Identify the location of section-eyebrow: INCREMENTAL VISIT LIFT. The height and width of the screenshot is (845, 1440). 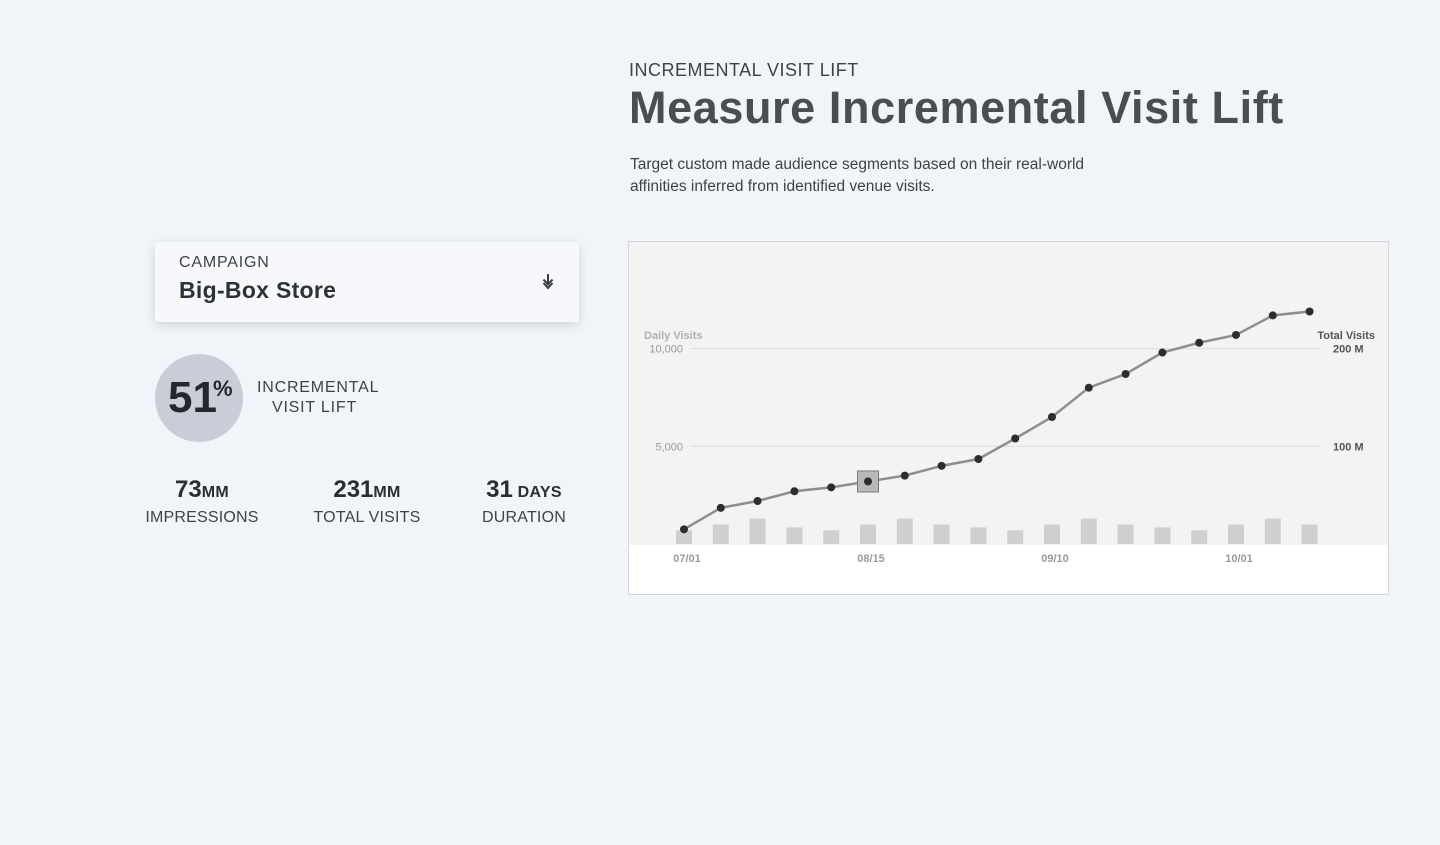
(744, 70).